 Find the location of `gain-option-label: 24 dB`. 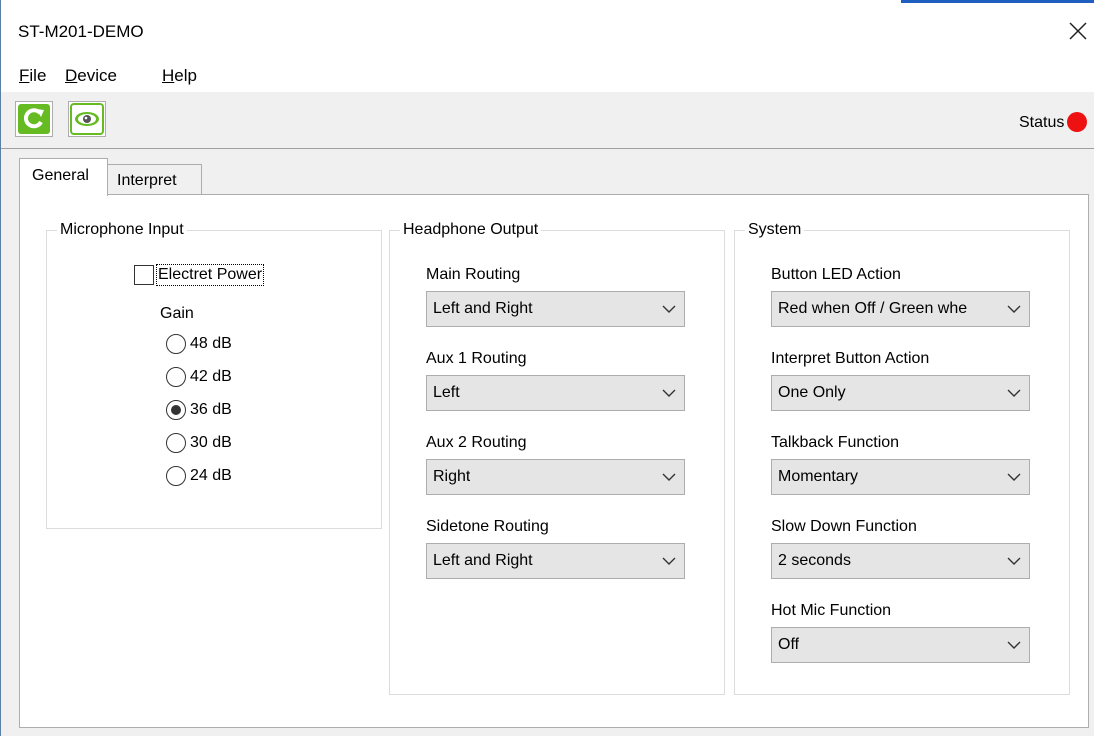

gain-option-label: 24 dB is located at coordinates (211, 475).